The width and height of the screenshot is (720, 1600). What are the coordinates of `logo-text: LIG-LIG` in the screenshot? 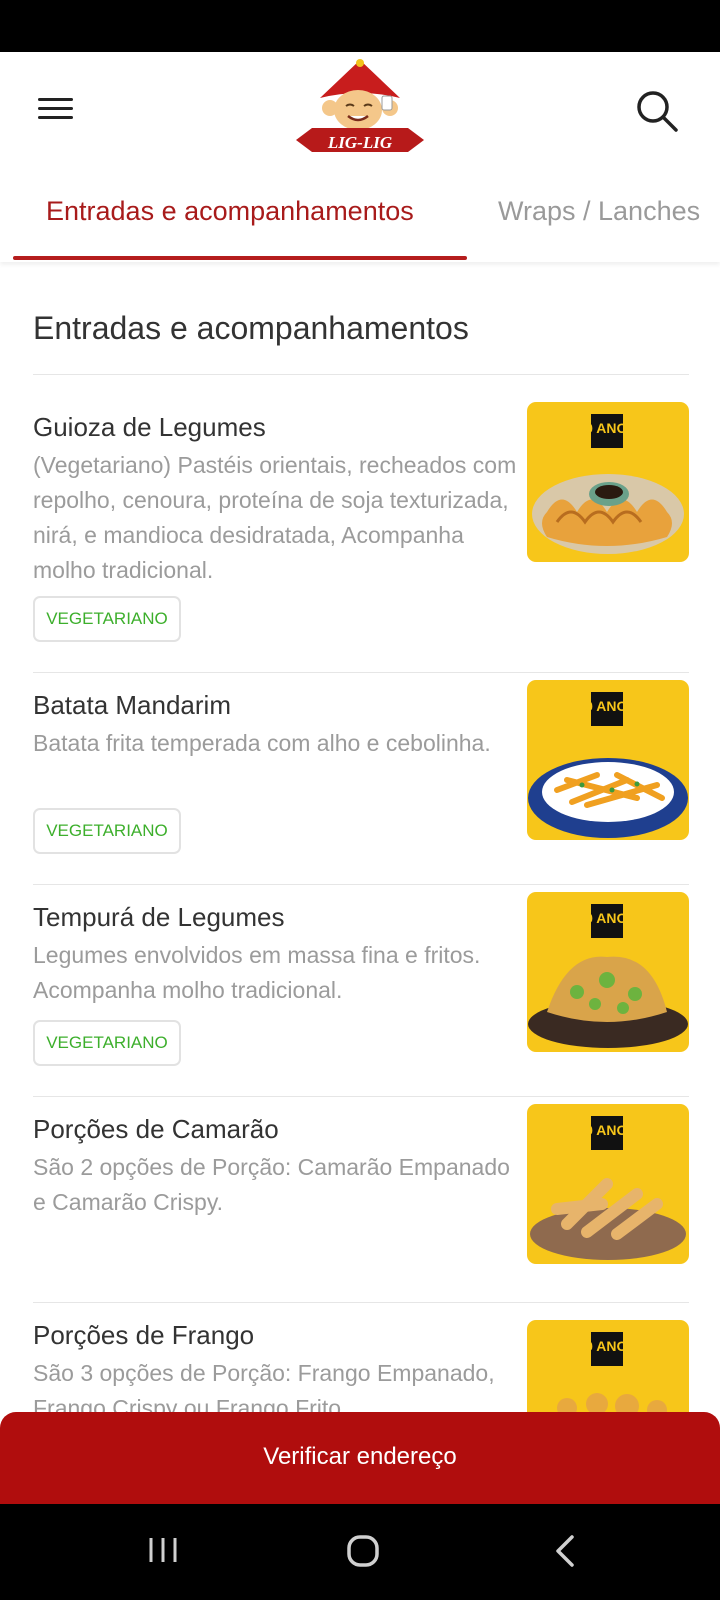 It's located at (360, 142).